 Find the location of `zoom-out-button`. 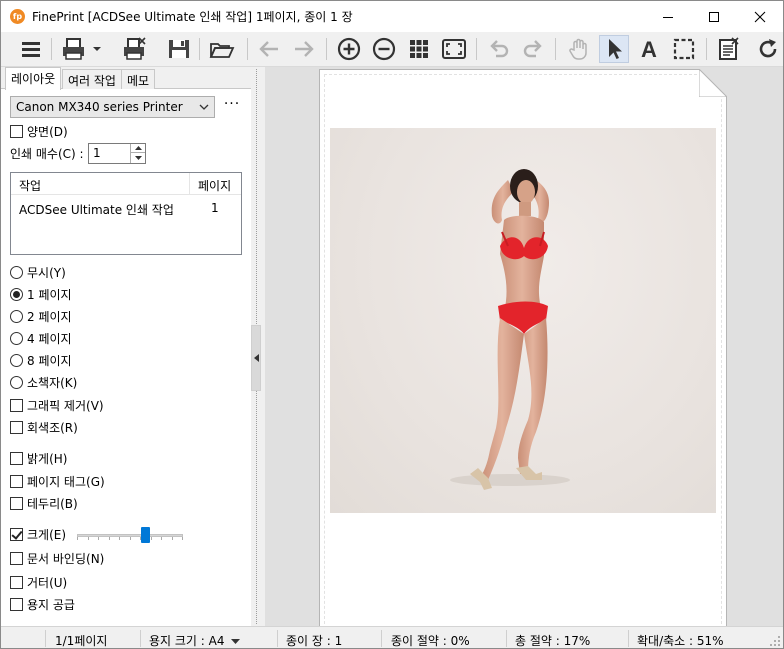

zoom-out-button is located at coordinates (384, 49).